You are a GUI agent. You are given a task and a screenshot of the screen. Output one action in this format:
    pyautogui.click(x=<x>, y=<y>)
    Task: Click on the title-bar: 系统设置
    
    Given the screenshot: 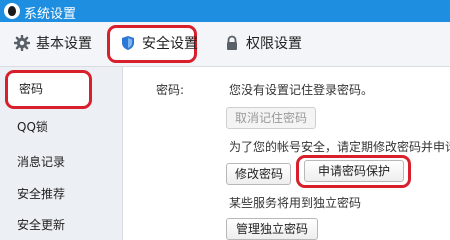 What is the action you would take?
    pyautogui.click(x=225, y=11)
    